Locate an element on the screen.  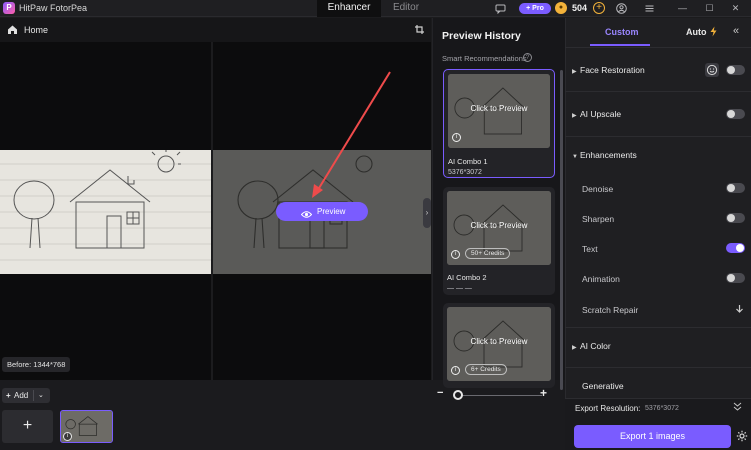
preview-button: Preview is located at coordinates (322, 211).